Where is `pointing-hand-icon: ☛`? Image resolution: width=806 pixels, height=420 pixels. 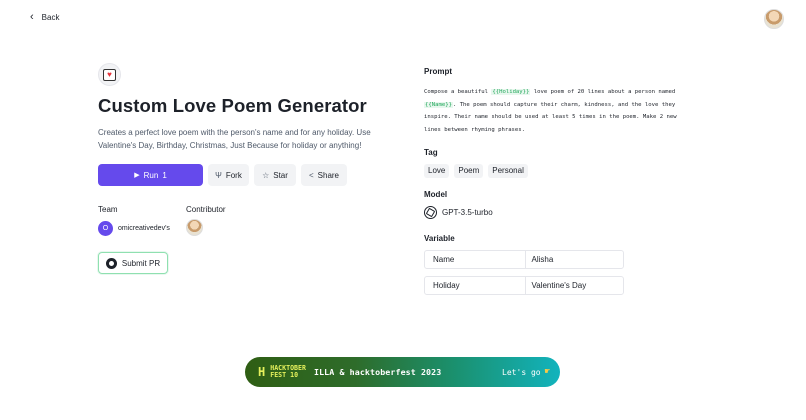
pointing-hand-icon: ☛ is located at coordinates (547, 372).